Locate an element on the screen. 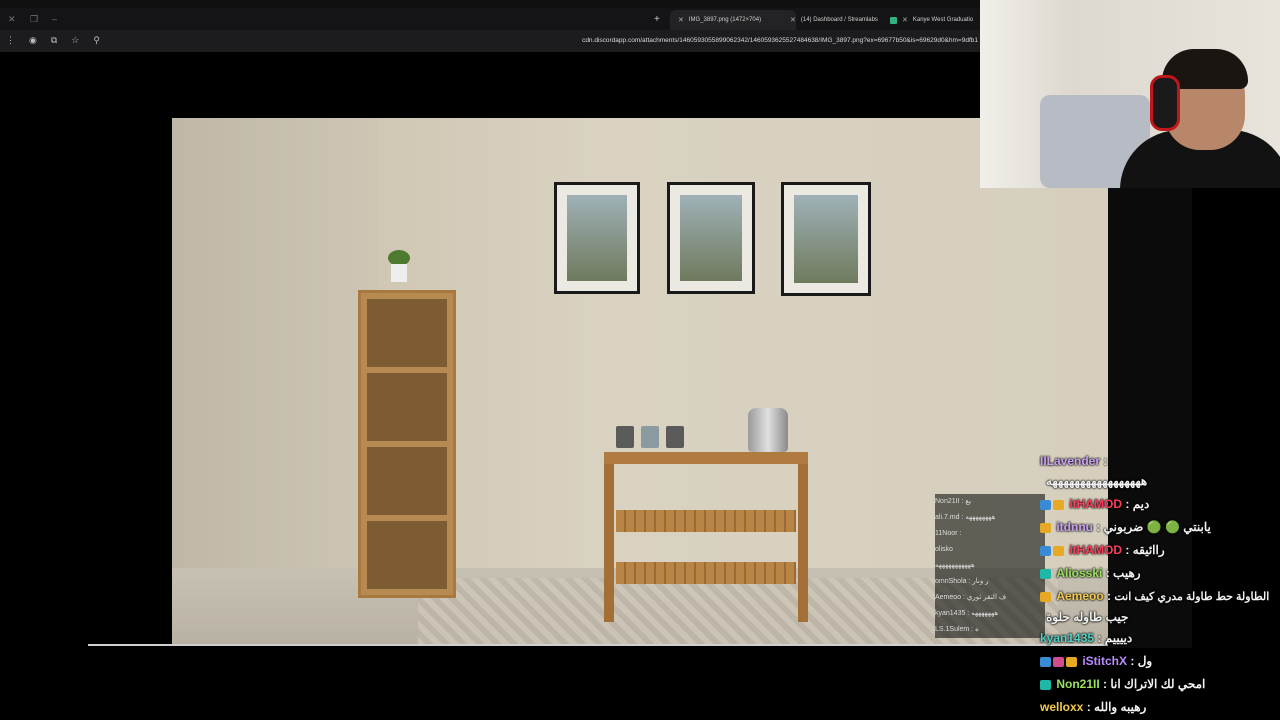 The height and width of the screenshot is (720, 1280). favicon-icon is located at coordinates (893, 20).